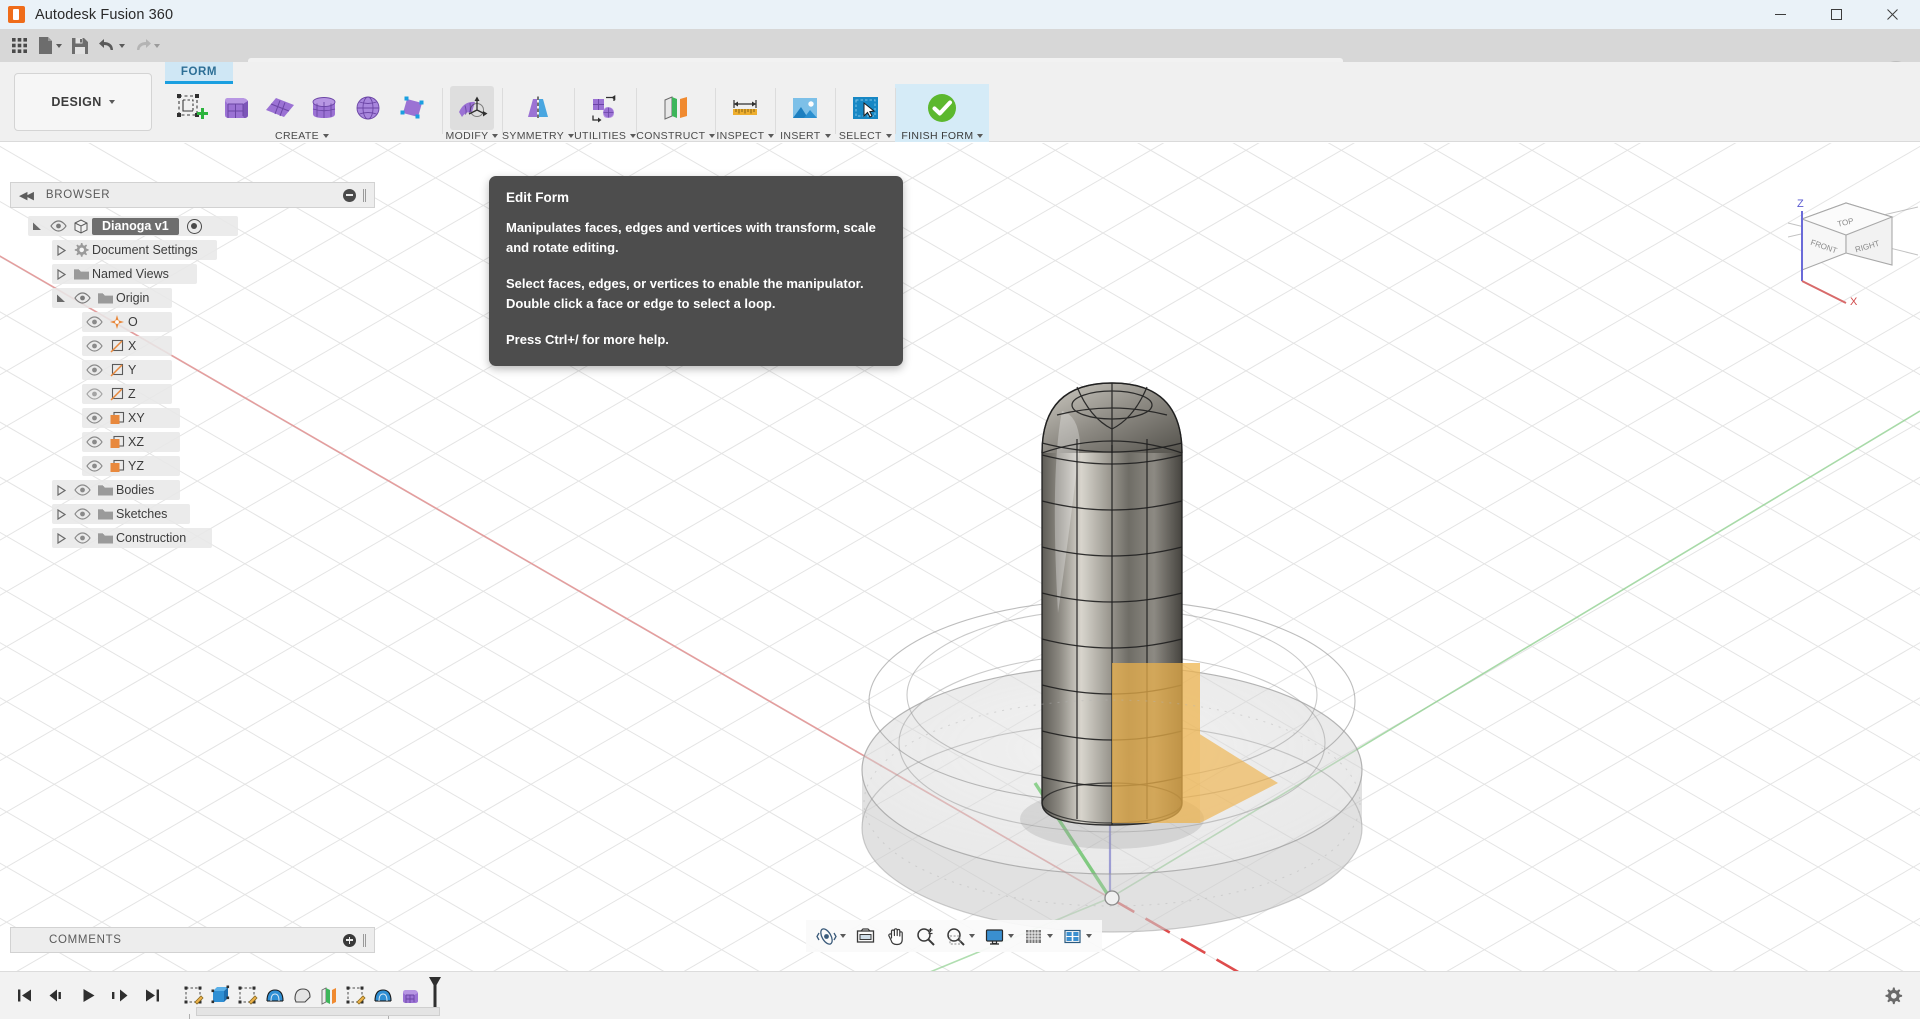 The image size is (1920, 1019). Describe the element at coordinates (865, 108) in the screenshot. I see `select-button` at that location.